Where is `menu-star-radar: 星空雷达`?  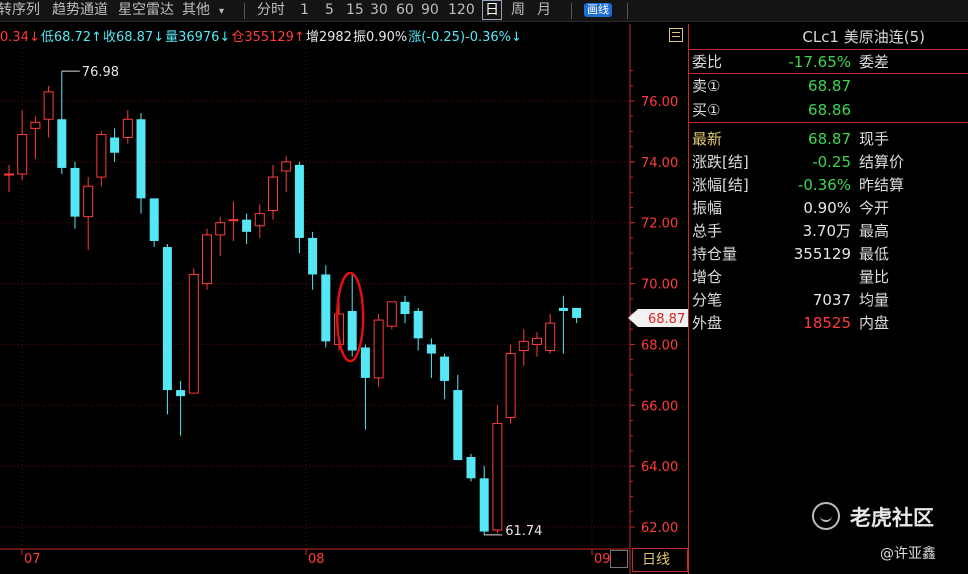
menu-star-radar: 星空雷达 is located at coordinates (146, 10).